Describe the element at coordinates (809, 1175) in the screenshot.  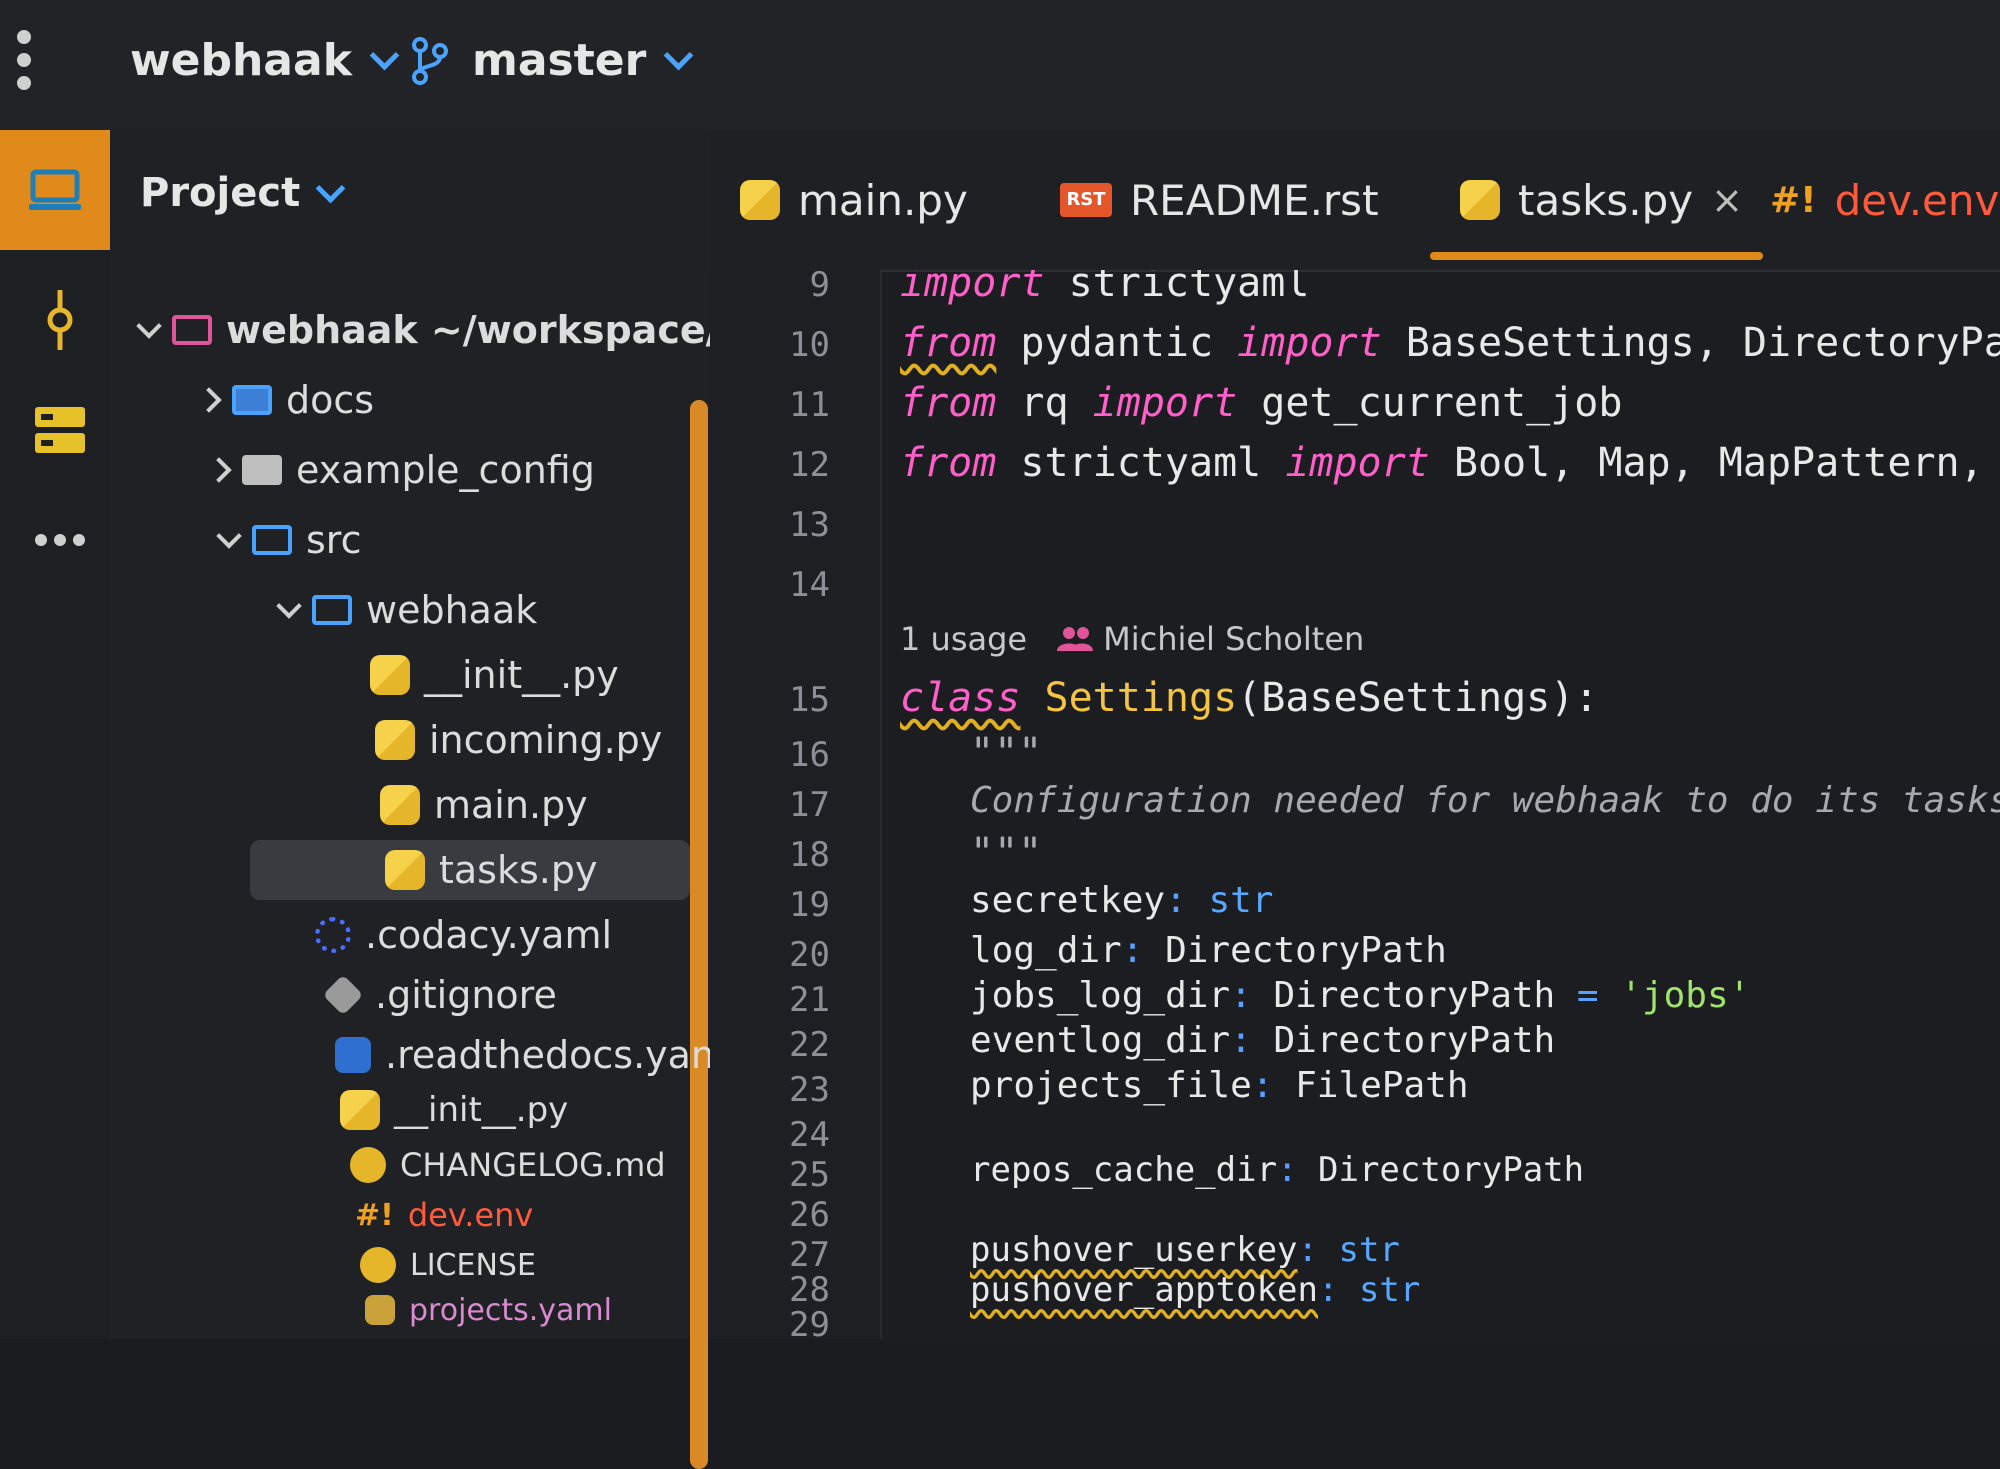
I see `line-number: 25` at that location.